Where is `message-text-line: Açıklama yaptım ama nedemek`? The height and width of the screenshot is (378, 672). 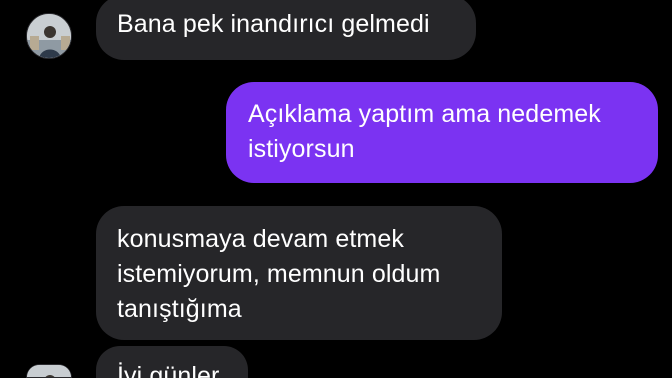
message-text-line: Açıklama yaptım ama nedemek is located at coordinates (424, 114).